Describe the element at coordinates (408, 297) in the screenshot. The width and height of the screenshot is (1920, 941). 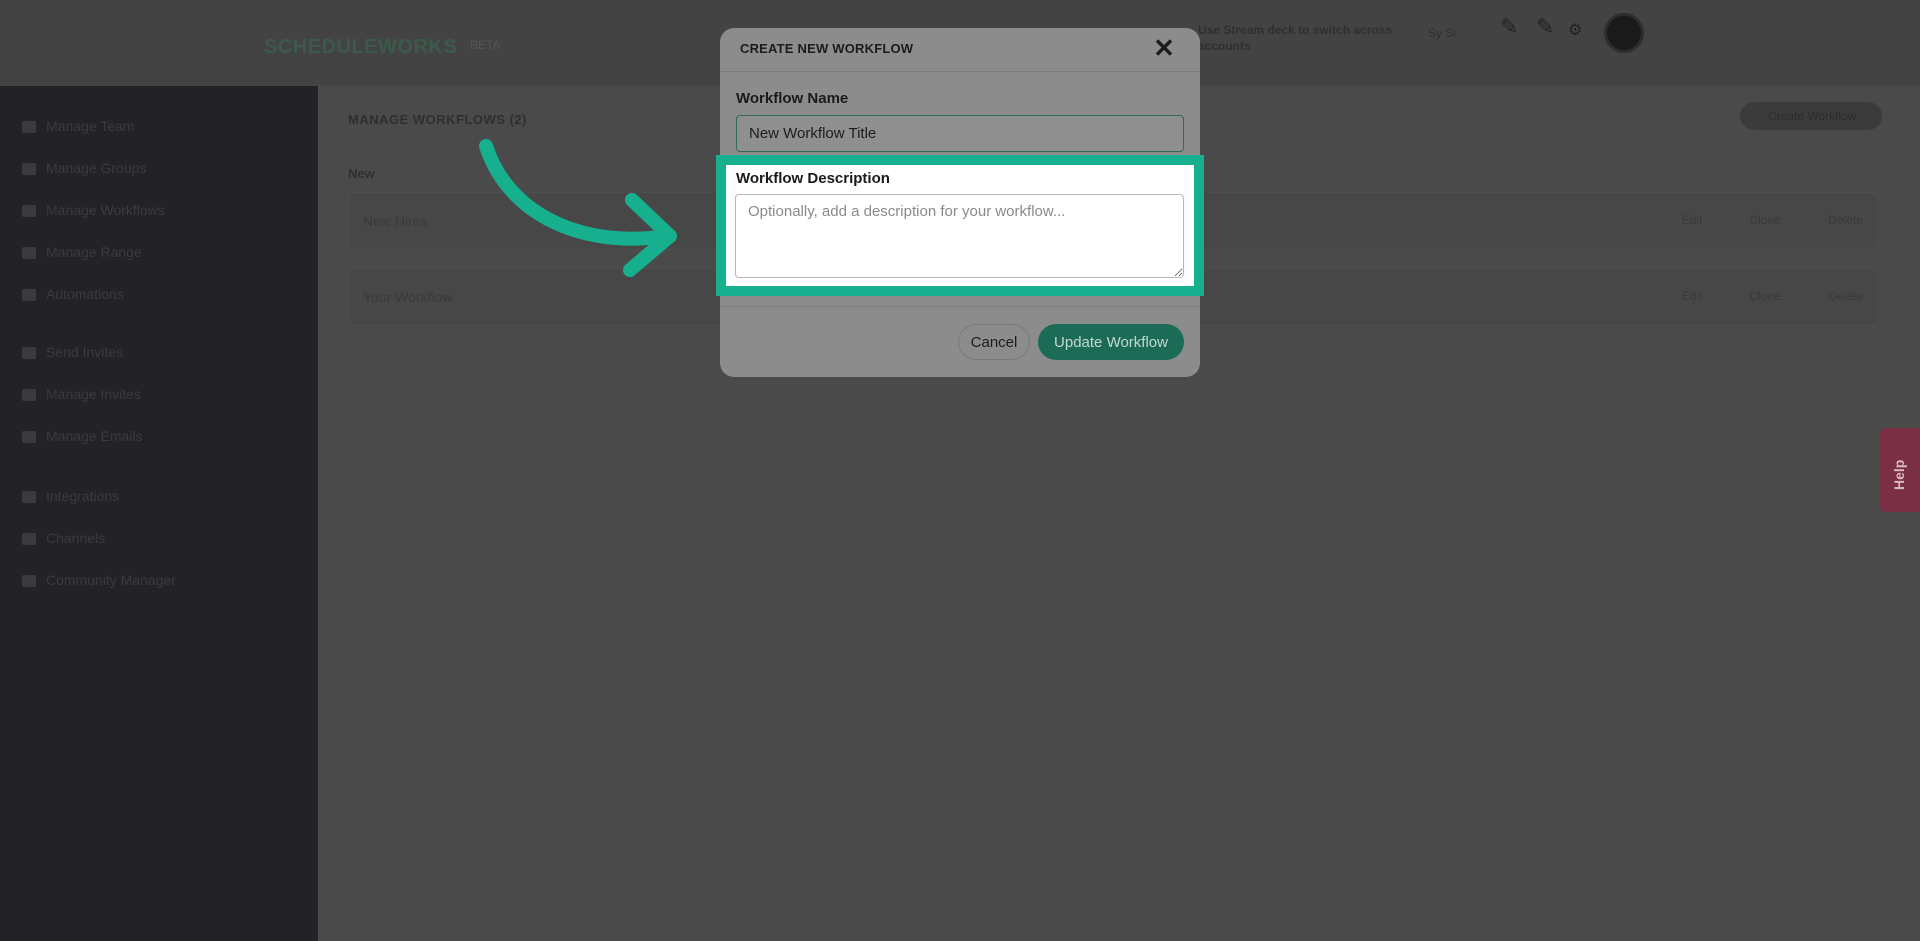
I see `workflow-name: Your Workflow` at that location.